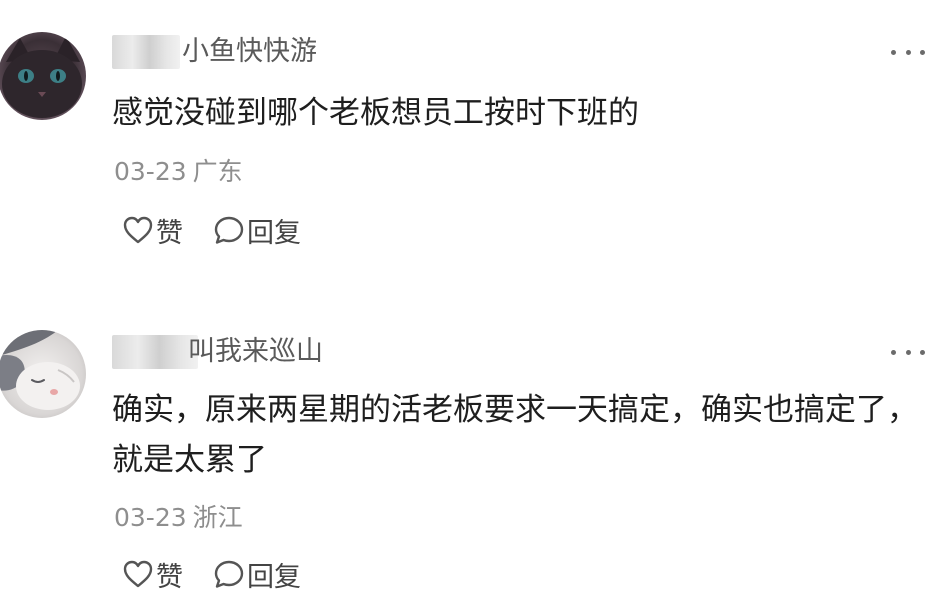 The width and height of the screenshot is (947, 602). I want to click on comment-location: 浙江, so click(217, 517).